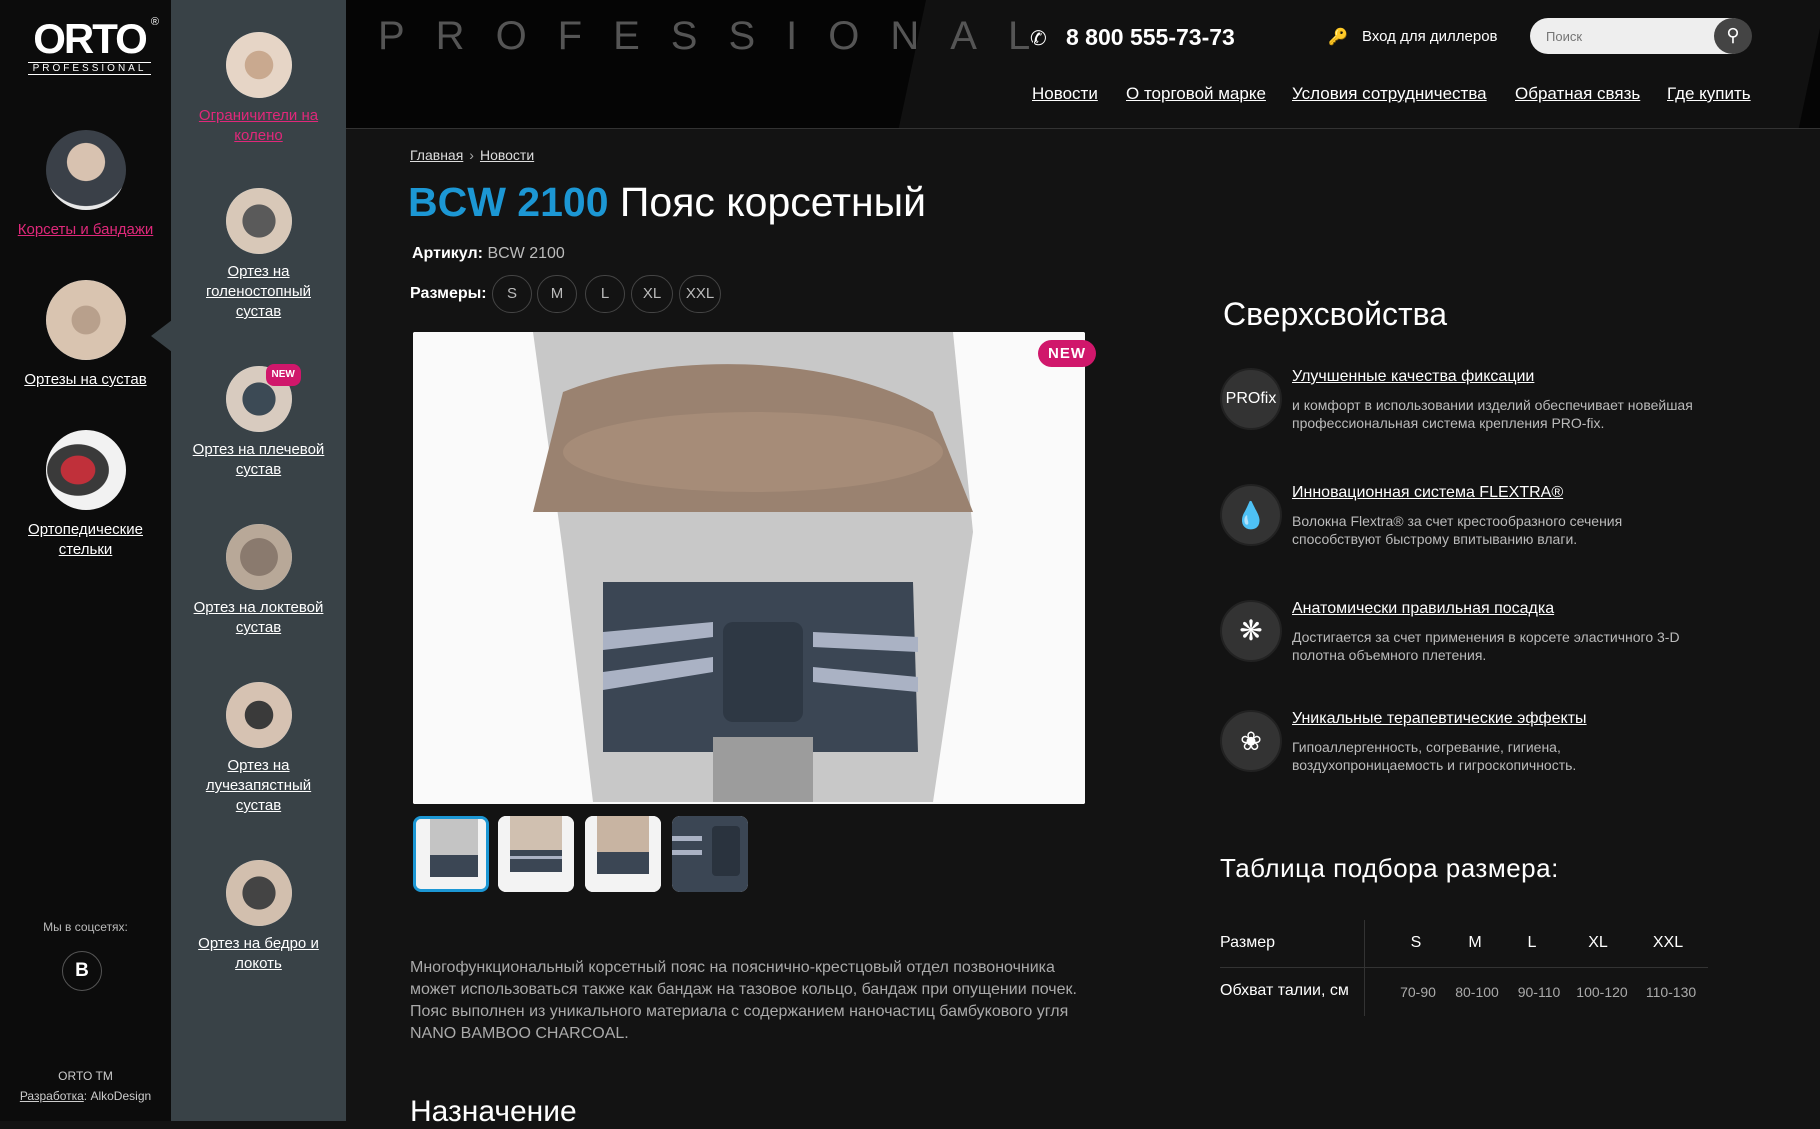 The image size is (1820, 1129). I want to click on purpose-heading: Назначение, so click(493, 1111).